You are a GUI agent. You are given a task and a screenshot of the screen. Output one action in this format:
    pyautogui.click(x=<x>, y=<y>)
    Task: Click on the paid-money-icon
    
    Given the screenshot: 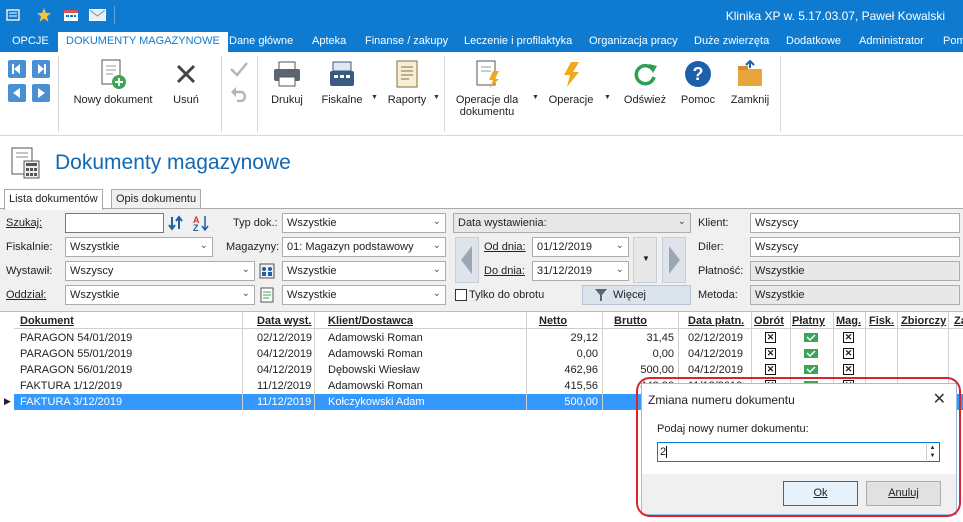 What is the action you would take?
    pyautogui.click(x=811, y=369)
    